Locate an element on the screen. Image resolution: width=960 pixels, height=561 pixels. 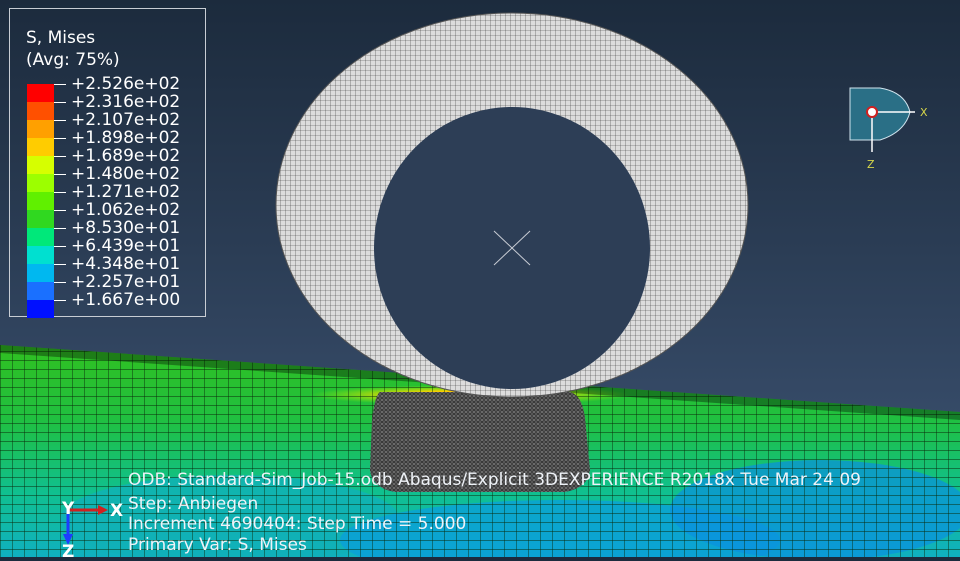
triad-z-label: Z is located at coordinates (68, 549).